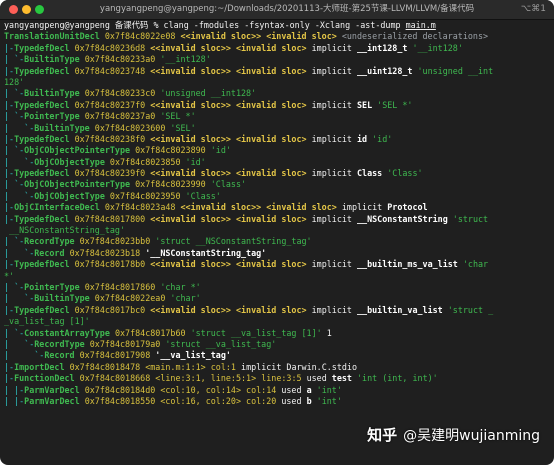 Image resolution: width=554 pixels, height=465 pixels. Describe the element at coordinates (397, 378) in the screenshot. I see `terminal-token: 'int (int, int)'` at that location.